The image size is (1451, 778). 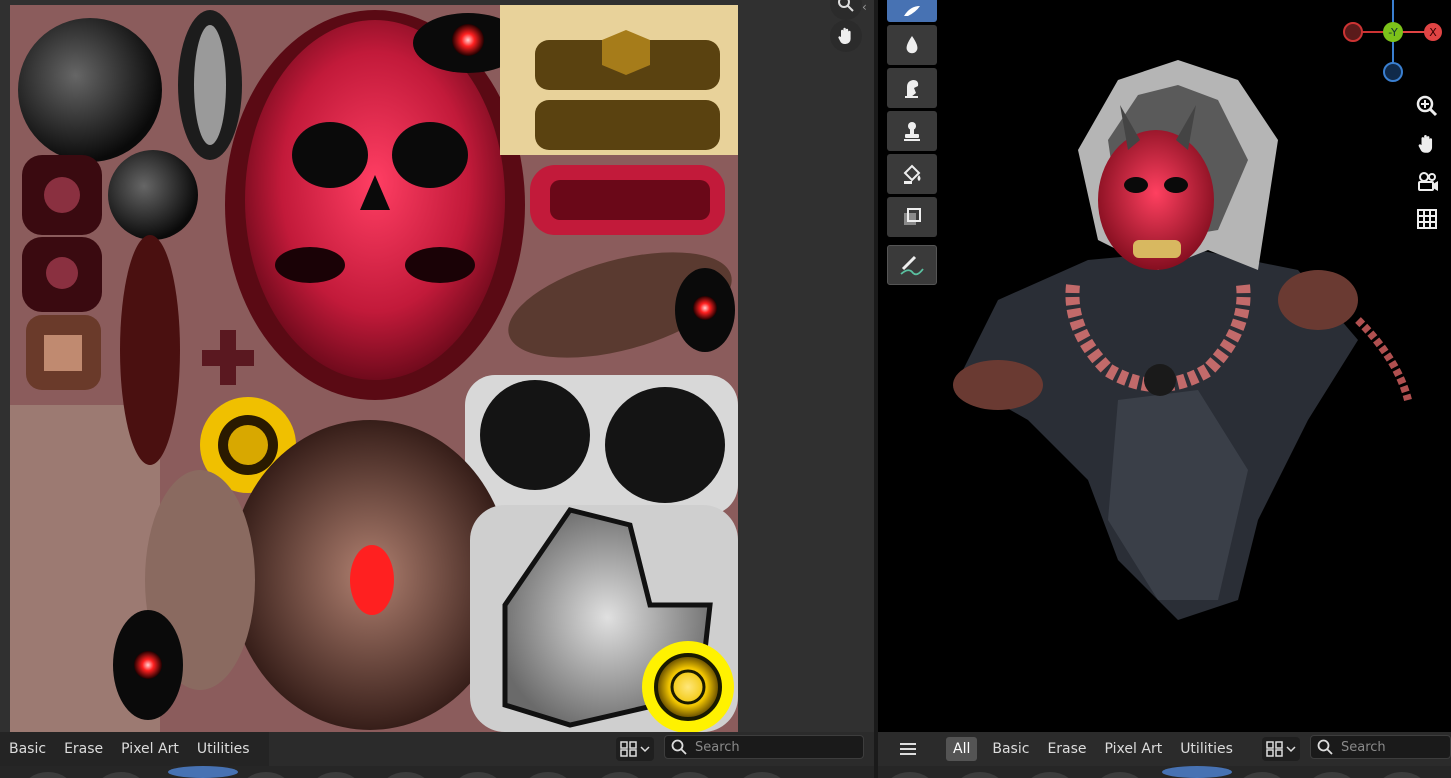 I want to click on category-all: All, so click(x=962, y=749).